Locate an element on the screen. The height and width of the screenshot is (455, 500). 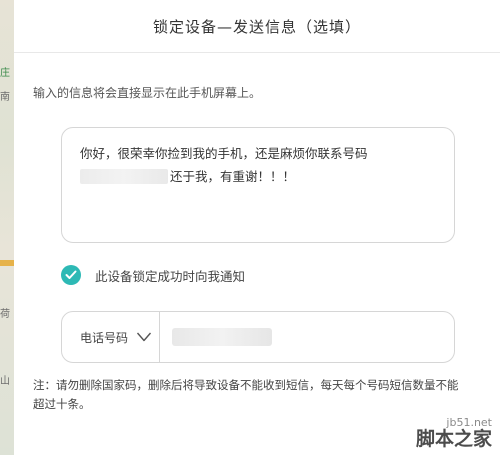
phone-number-input is located at coordinates (307, 337).